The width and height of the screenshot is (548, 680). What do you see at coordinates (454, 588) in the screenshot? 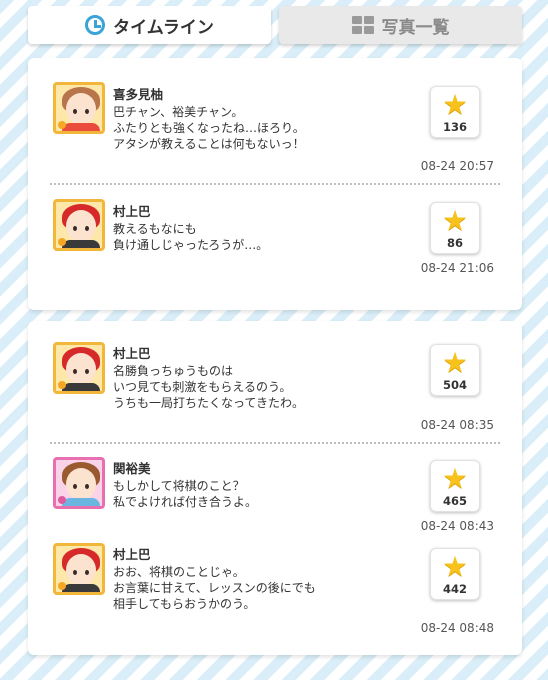
I see `like-count: 442` at bounding box center [454, 588].